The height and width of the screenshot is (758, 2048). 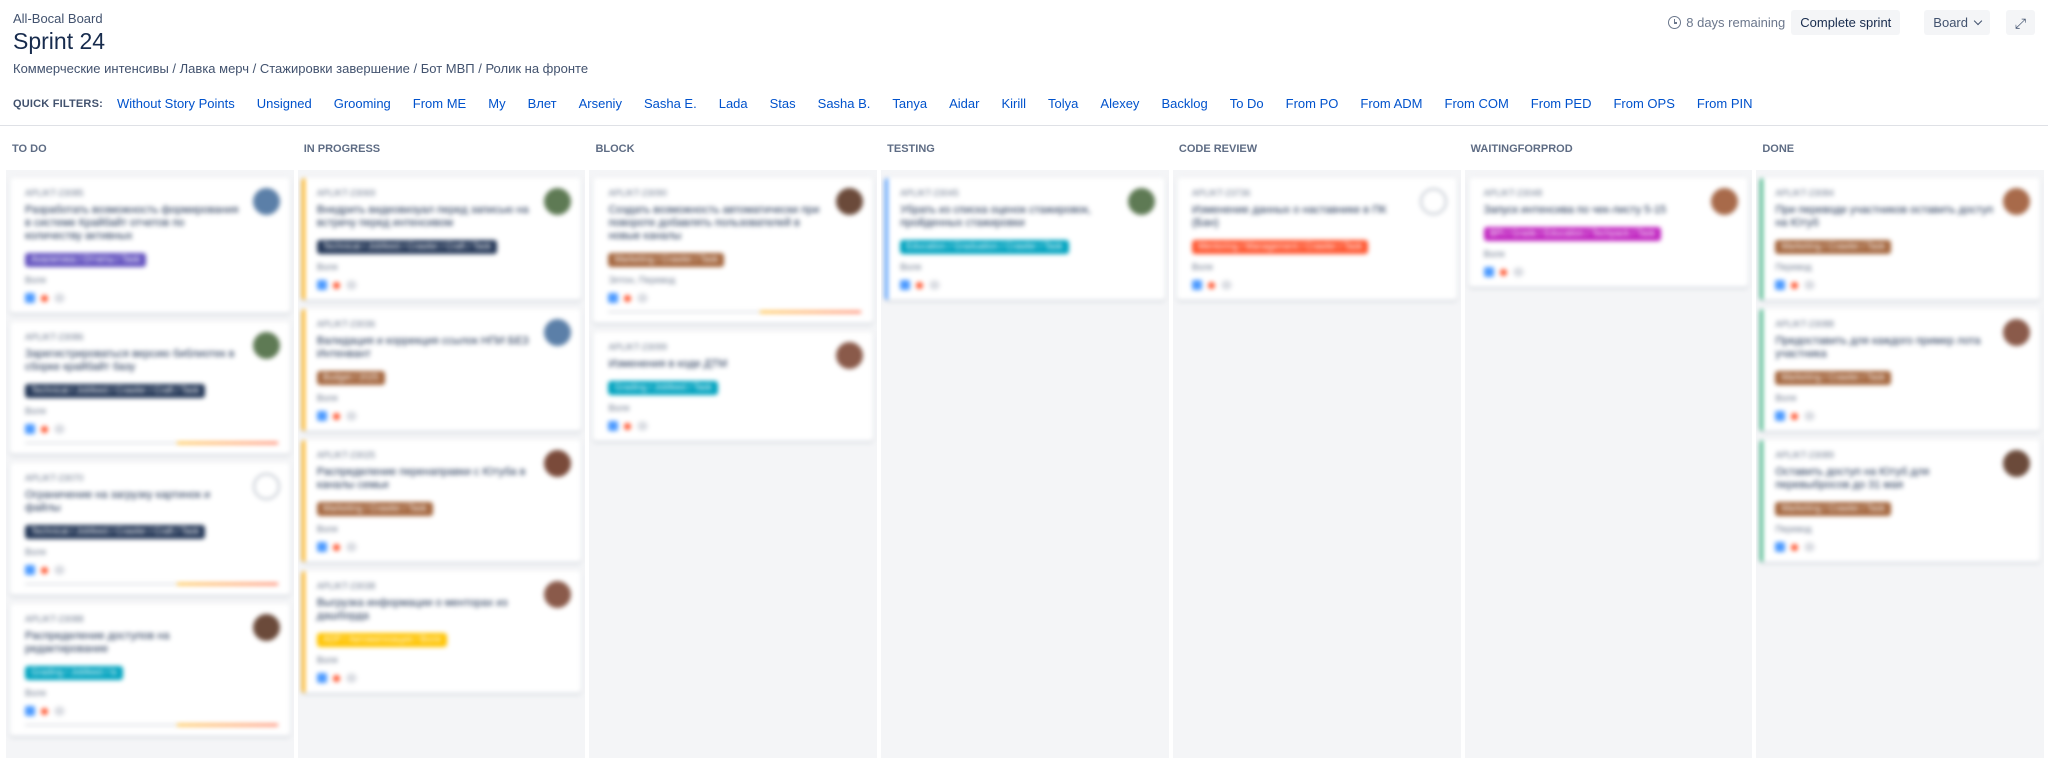 What do you see at coordinates (54, 337) in the screenshot?
I see `issue-key: APLIKT-23086` at bounding box center [54, 337].